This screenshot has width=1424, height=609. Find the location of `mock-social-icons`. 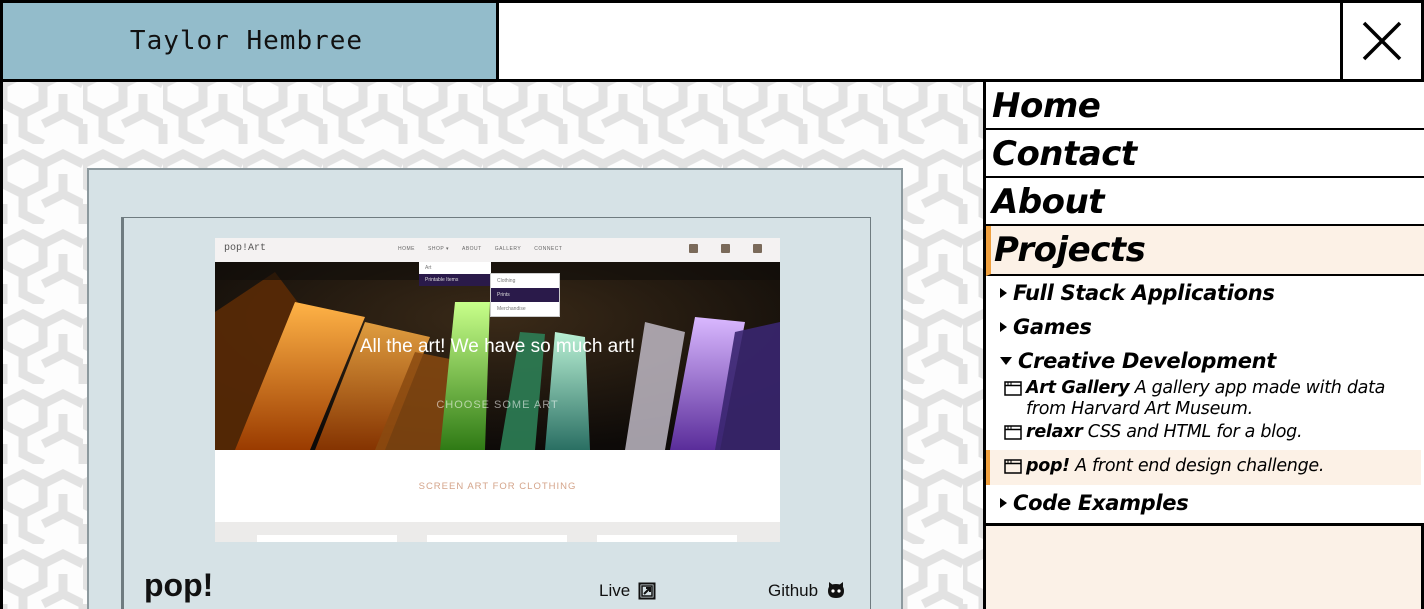

mock-social-icons is located at coordinates (725, 248).